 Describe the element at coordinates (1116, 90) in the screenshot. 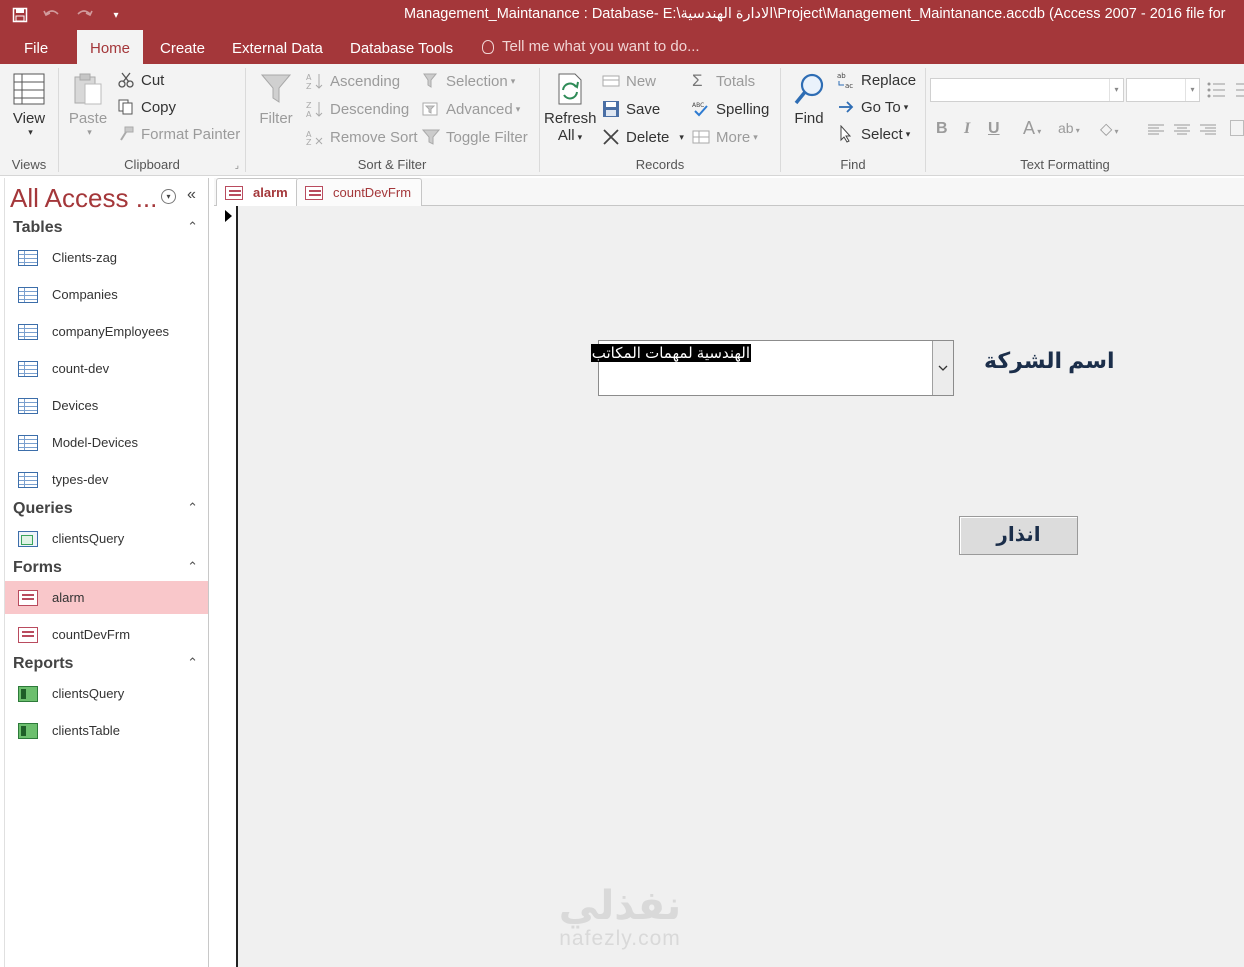

I see `font-name-dropdown-icon: ▾` at that location.